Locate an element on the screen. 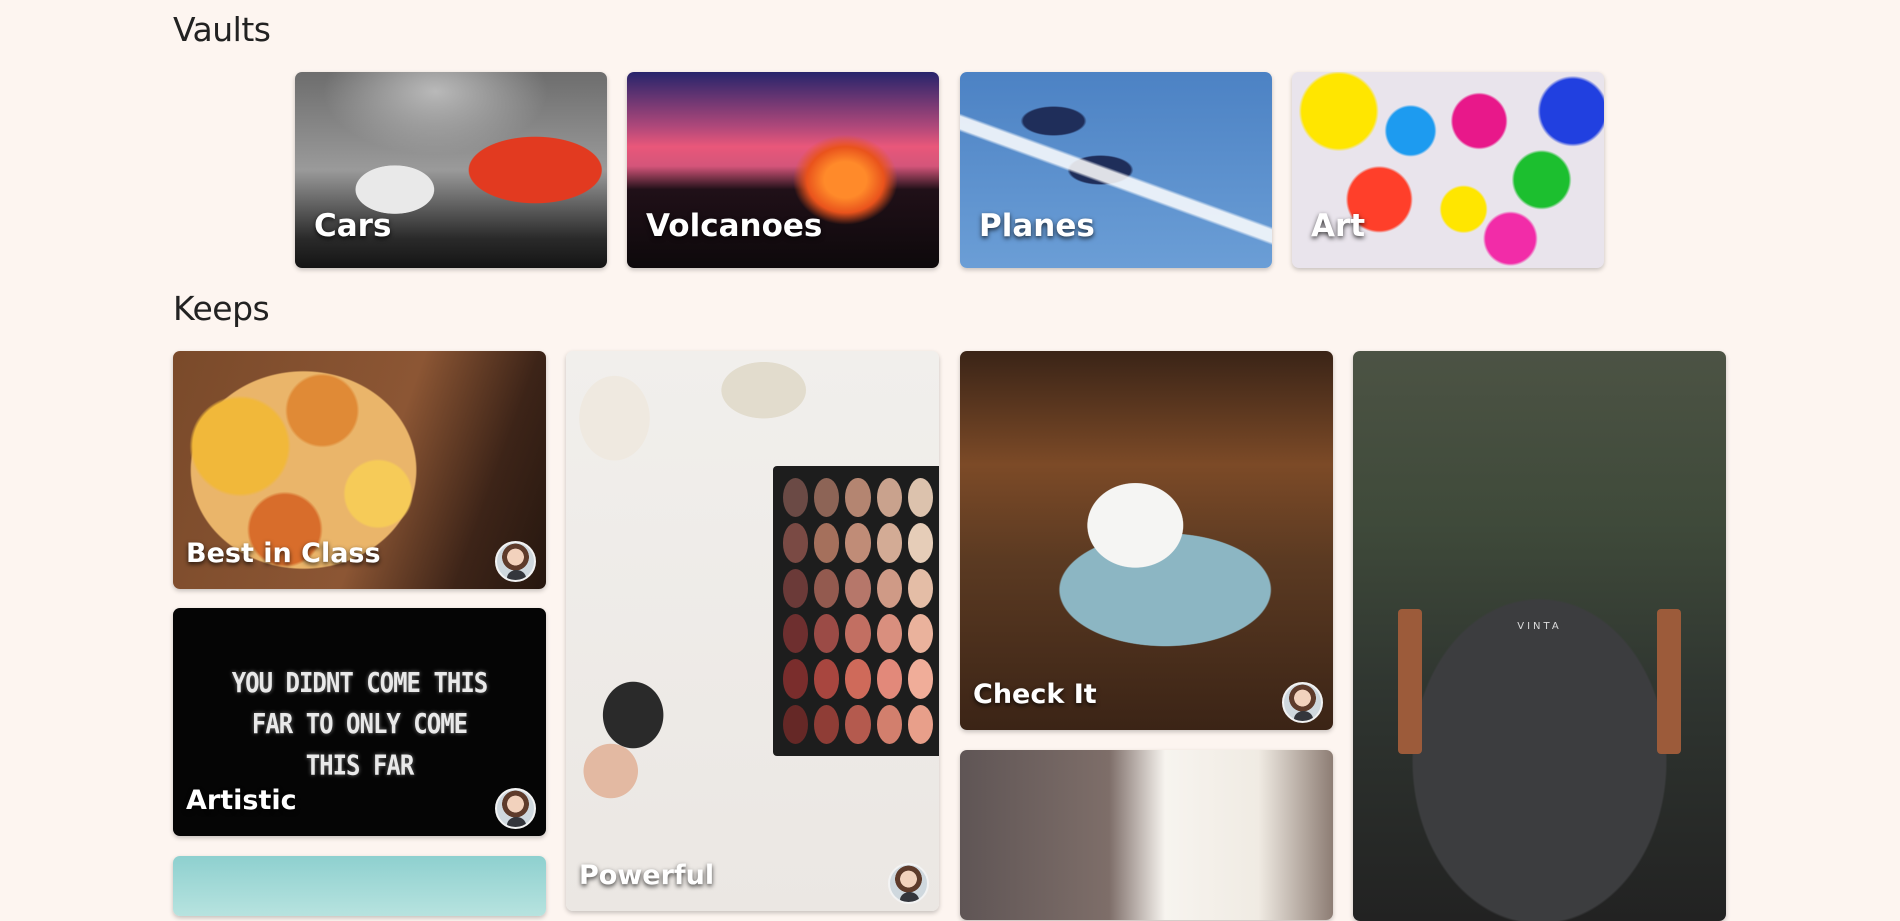  backpack-brand-text: VINTA is located at coordinates (1539, 626).